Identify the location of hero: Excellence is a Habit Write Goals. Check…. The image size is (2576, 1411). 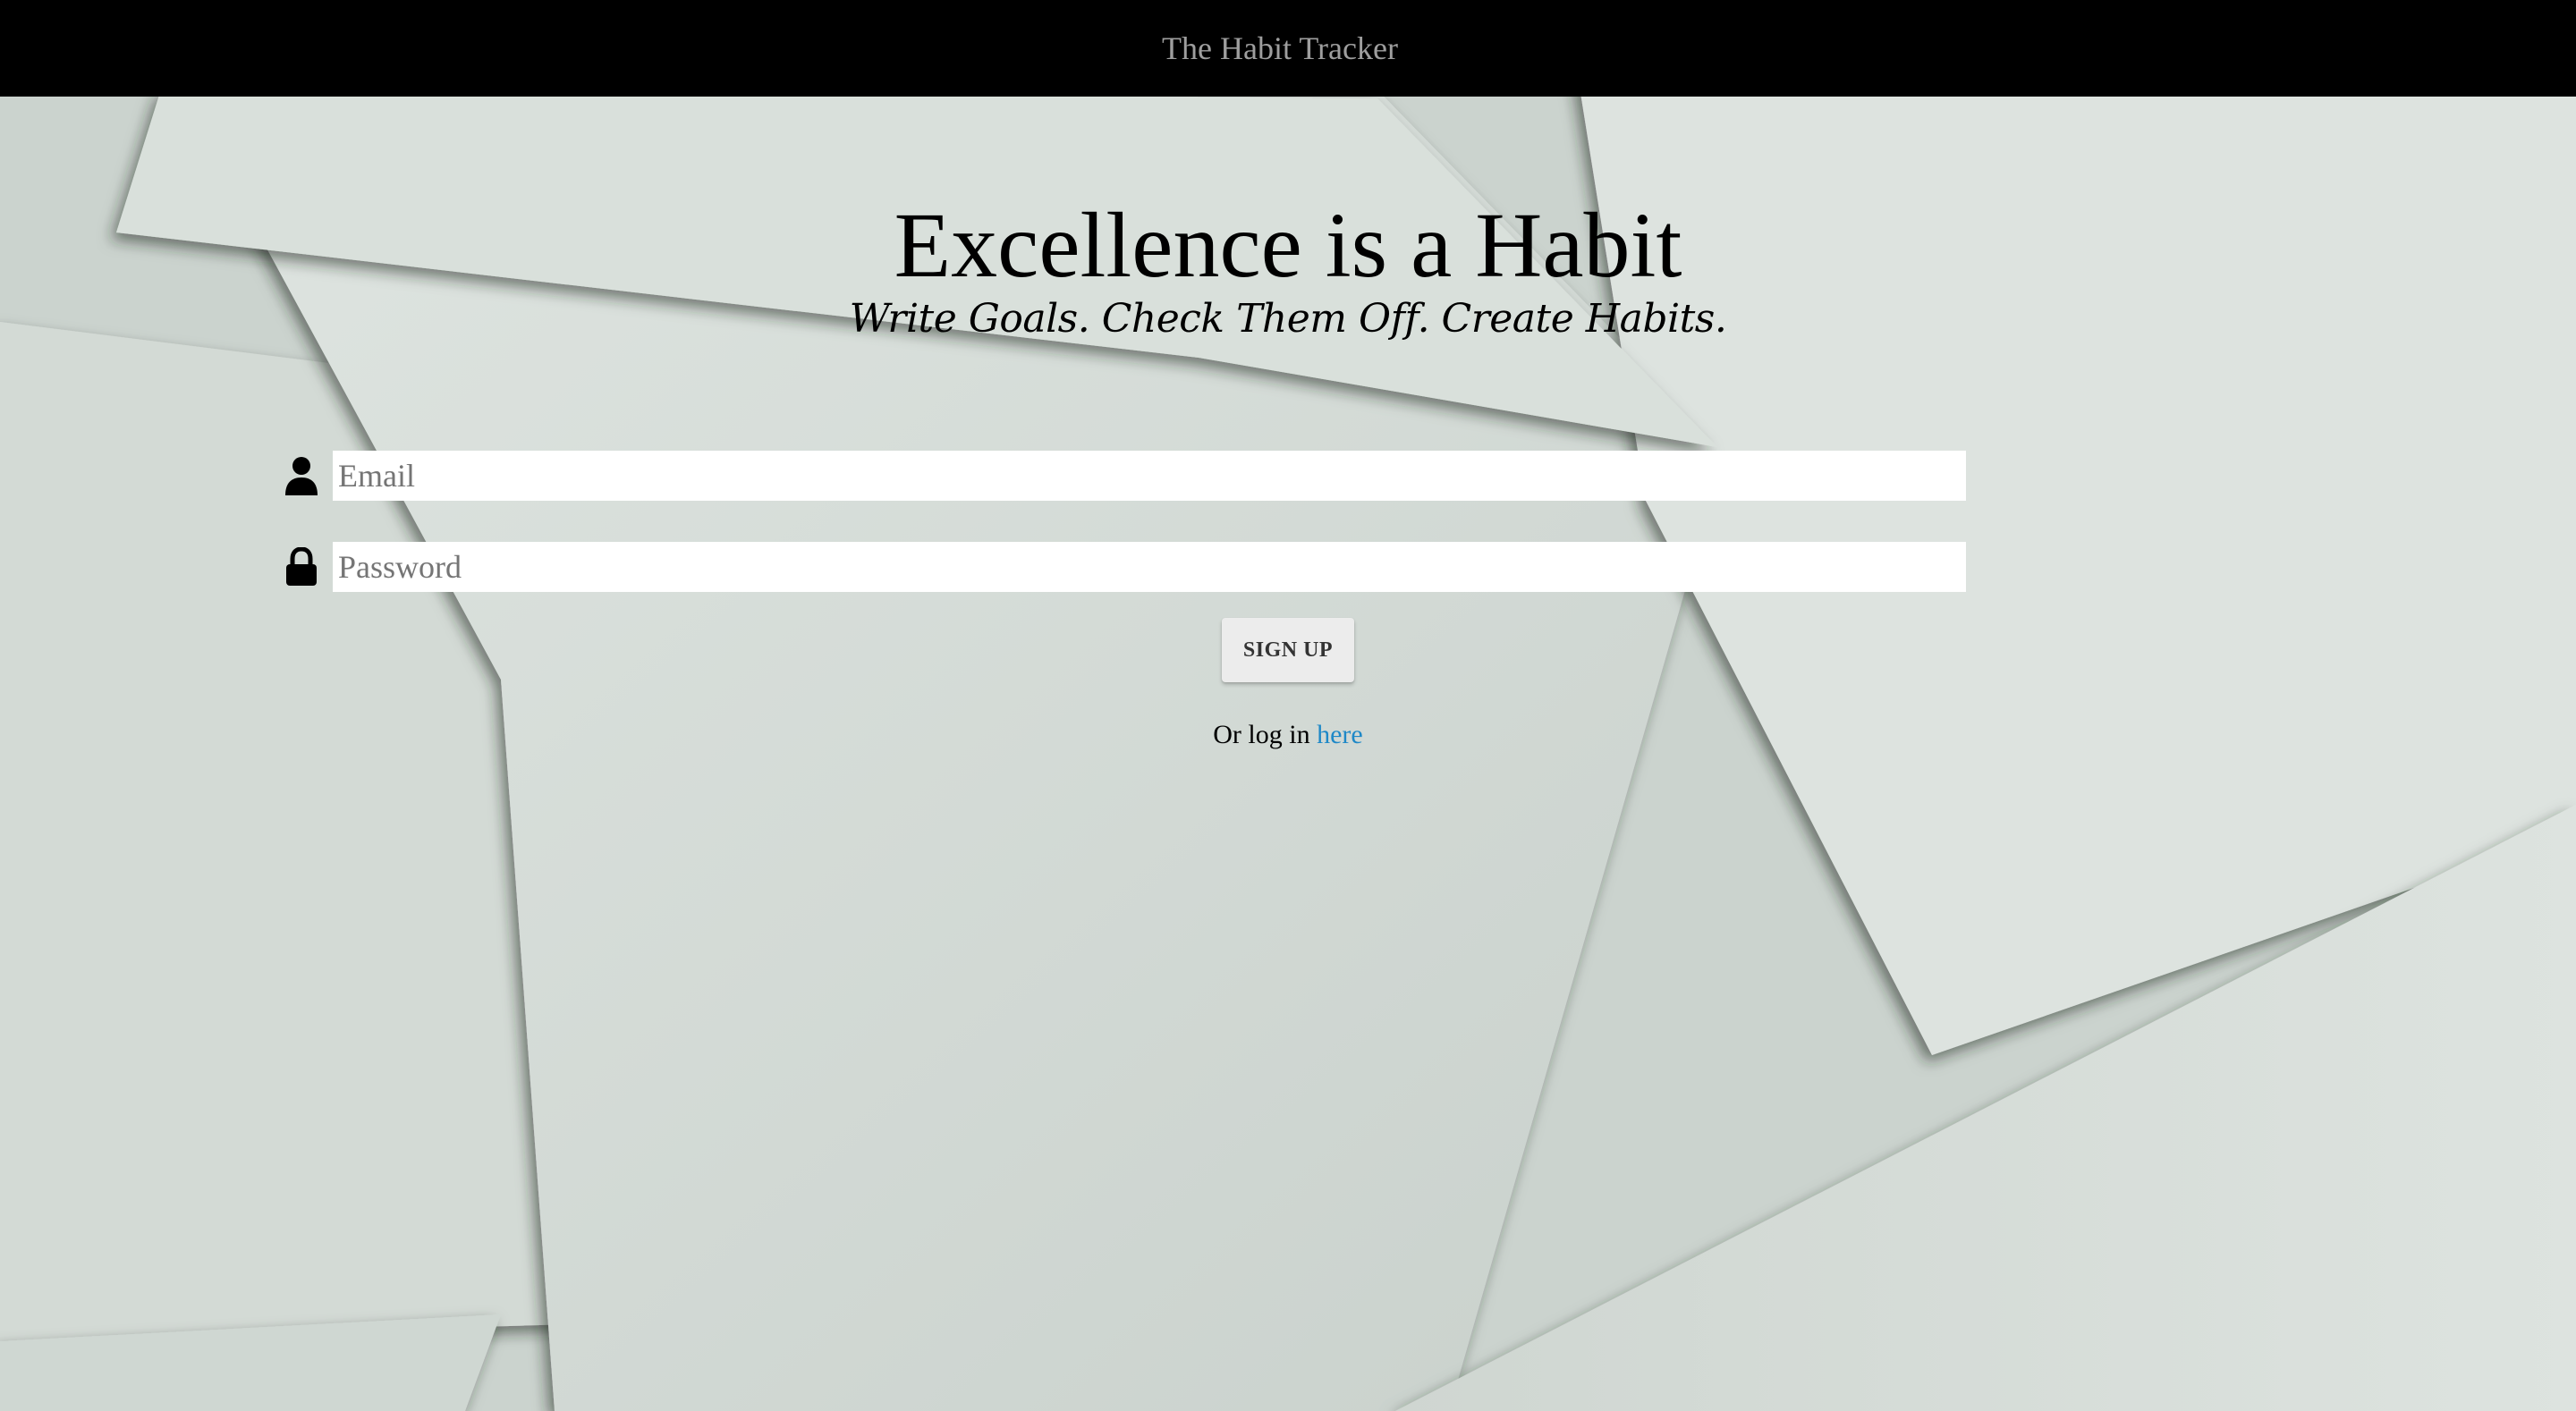
(1288, 269).